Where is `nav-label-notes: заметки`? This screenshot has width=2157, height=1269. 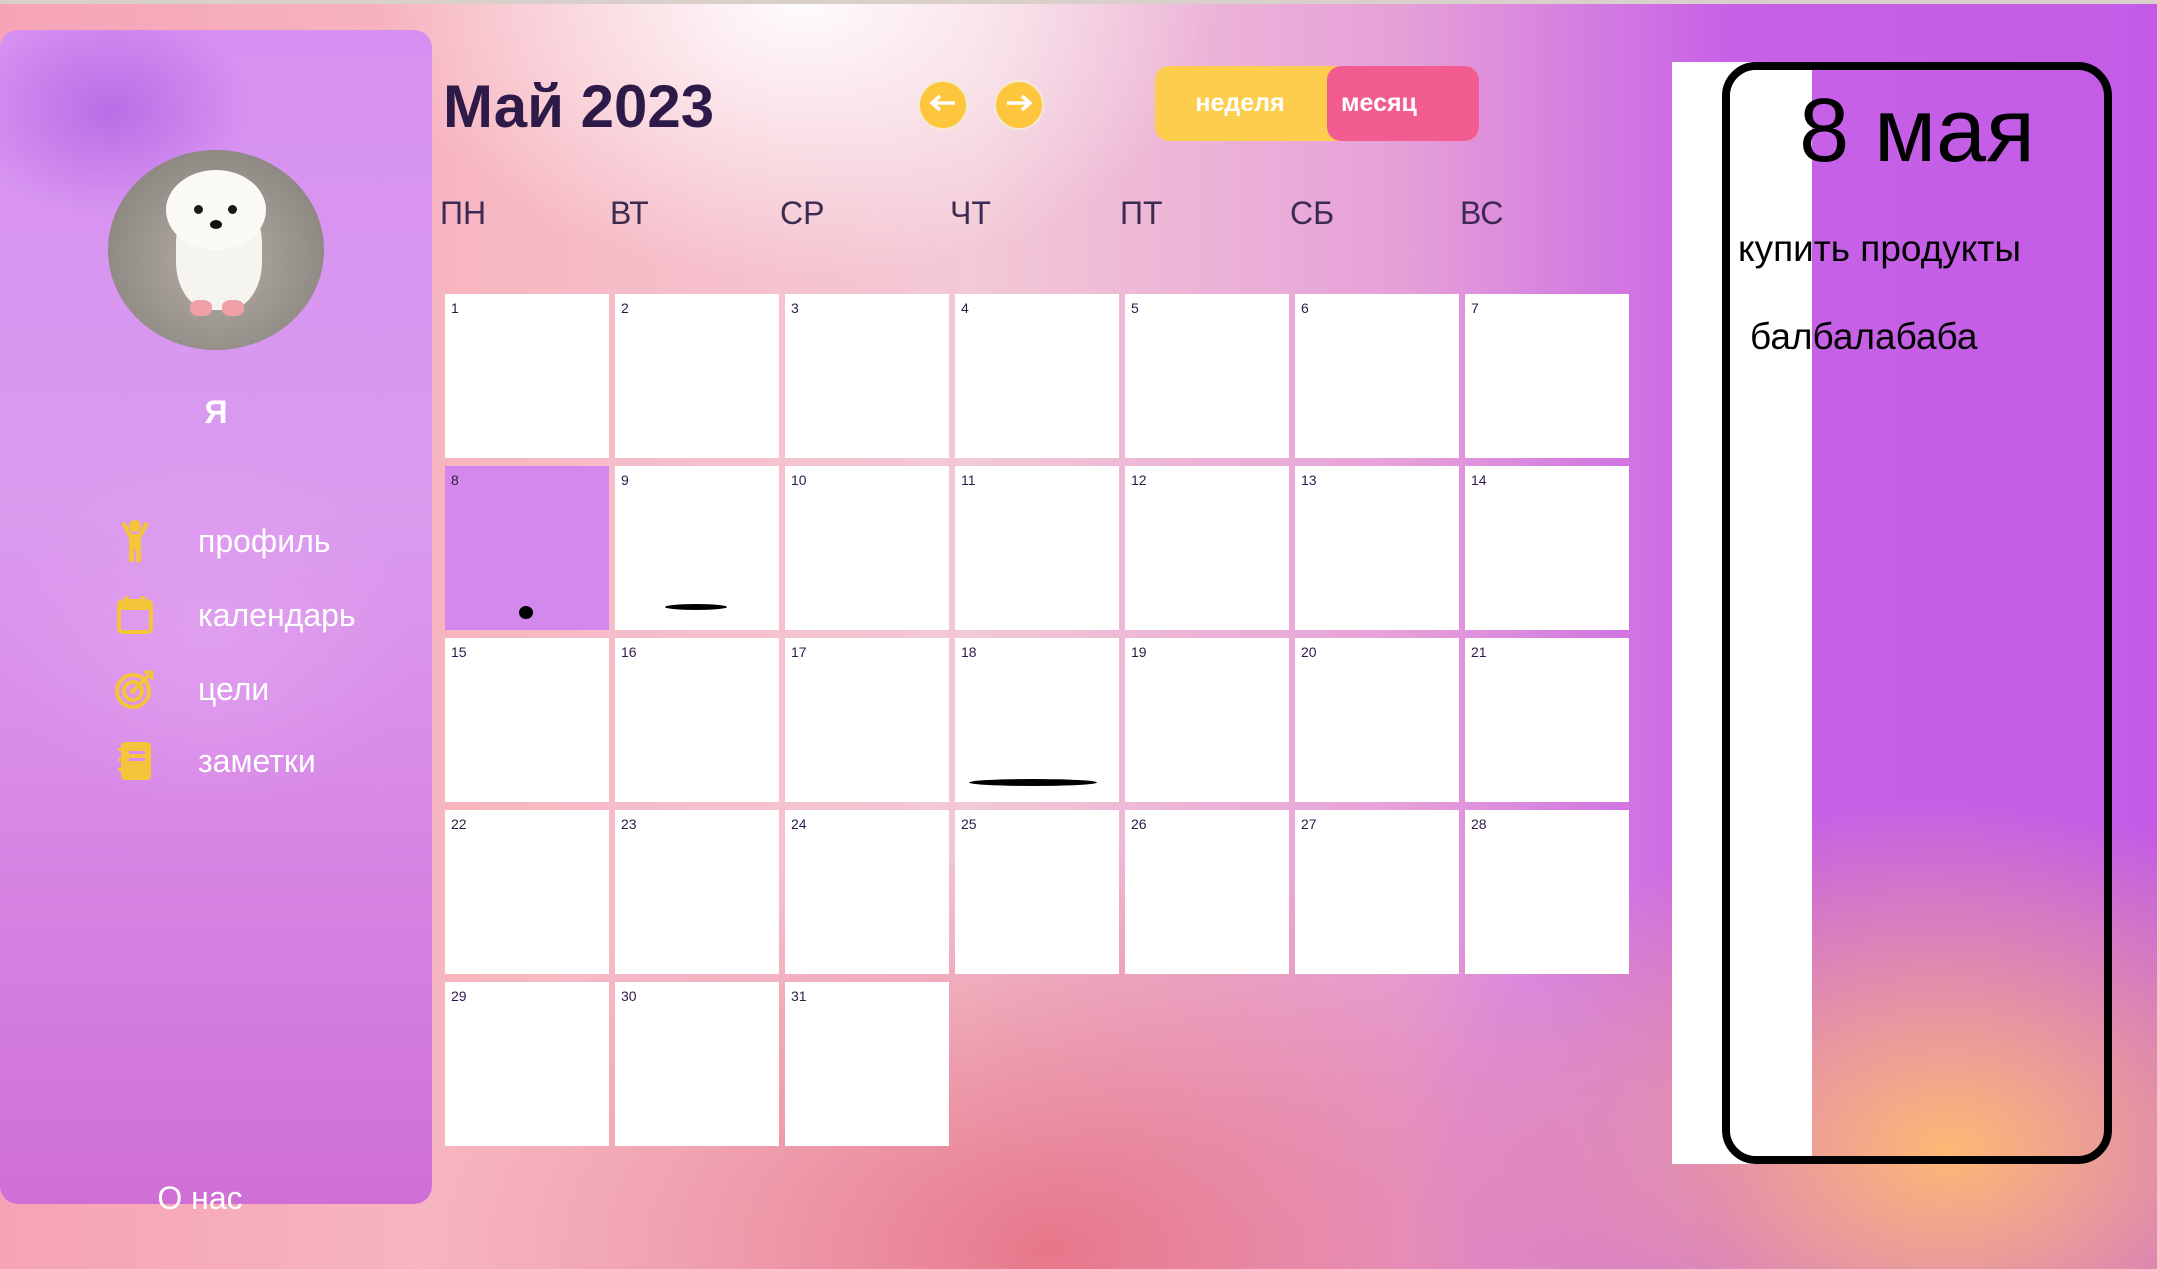 nav-label-notes: заметки is located at coordinates (257, 760).